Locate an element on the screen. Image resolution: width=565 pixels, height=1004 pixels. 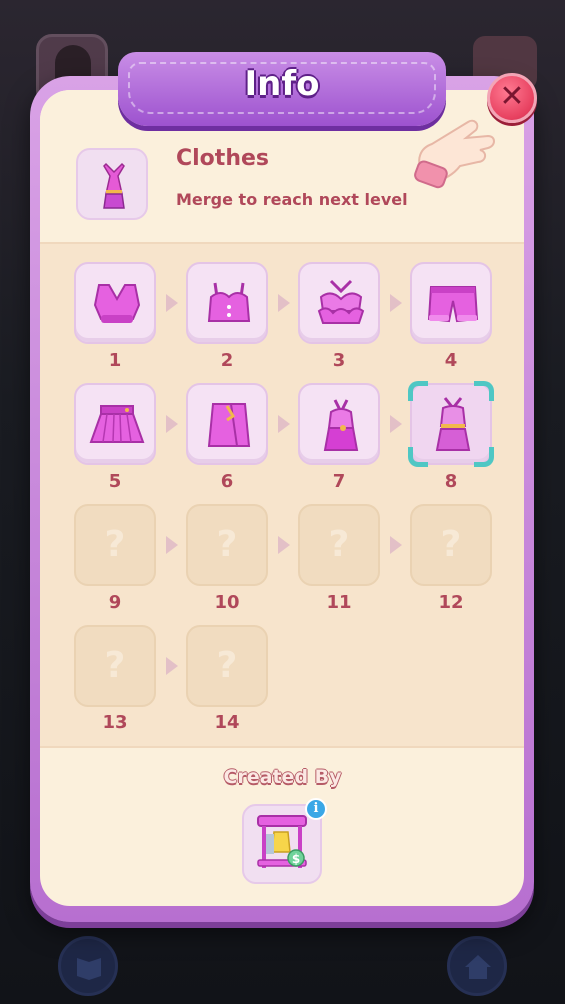
chain-level-label: 12 is located at coordinates (451, 602).